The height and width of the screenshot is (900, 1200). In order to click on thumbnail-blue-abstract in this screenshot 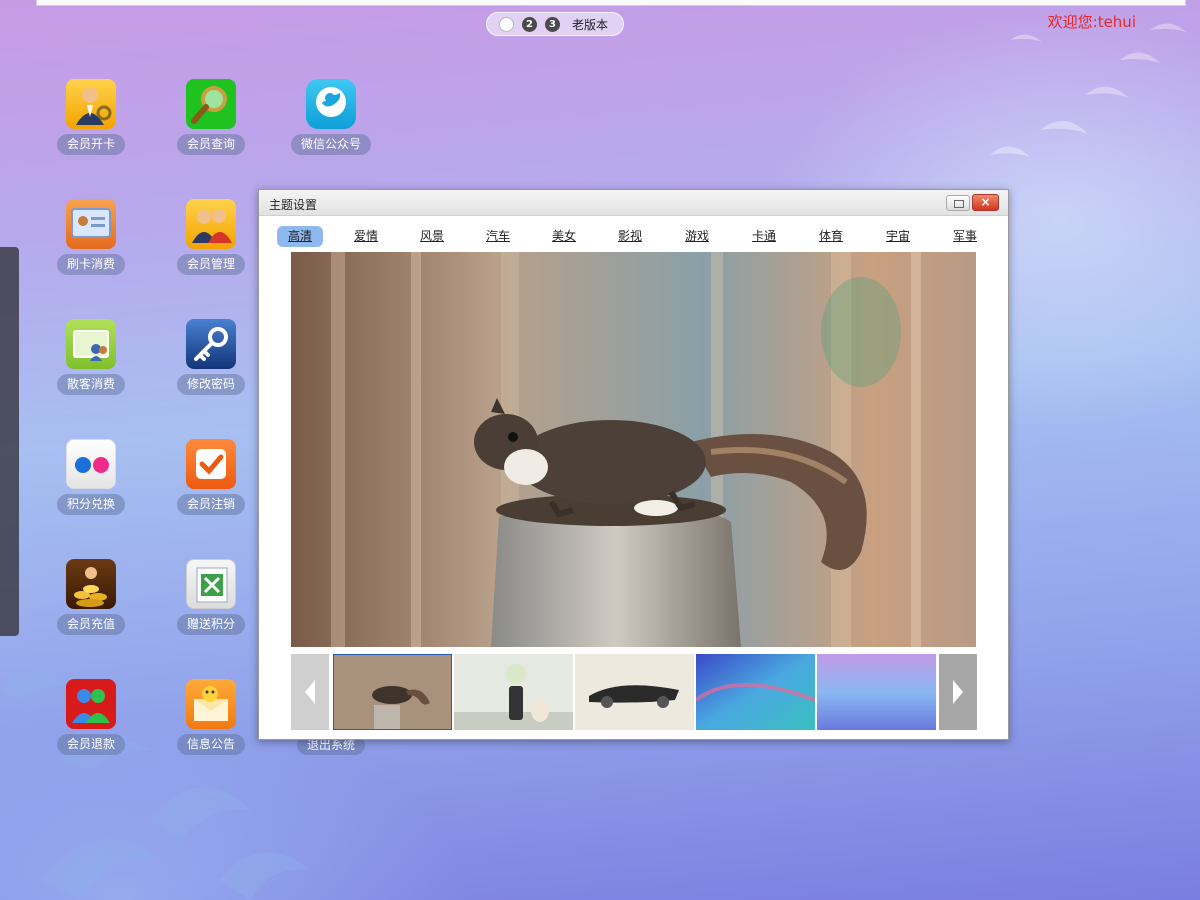, I will do `click(755, 692)`.